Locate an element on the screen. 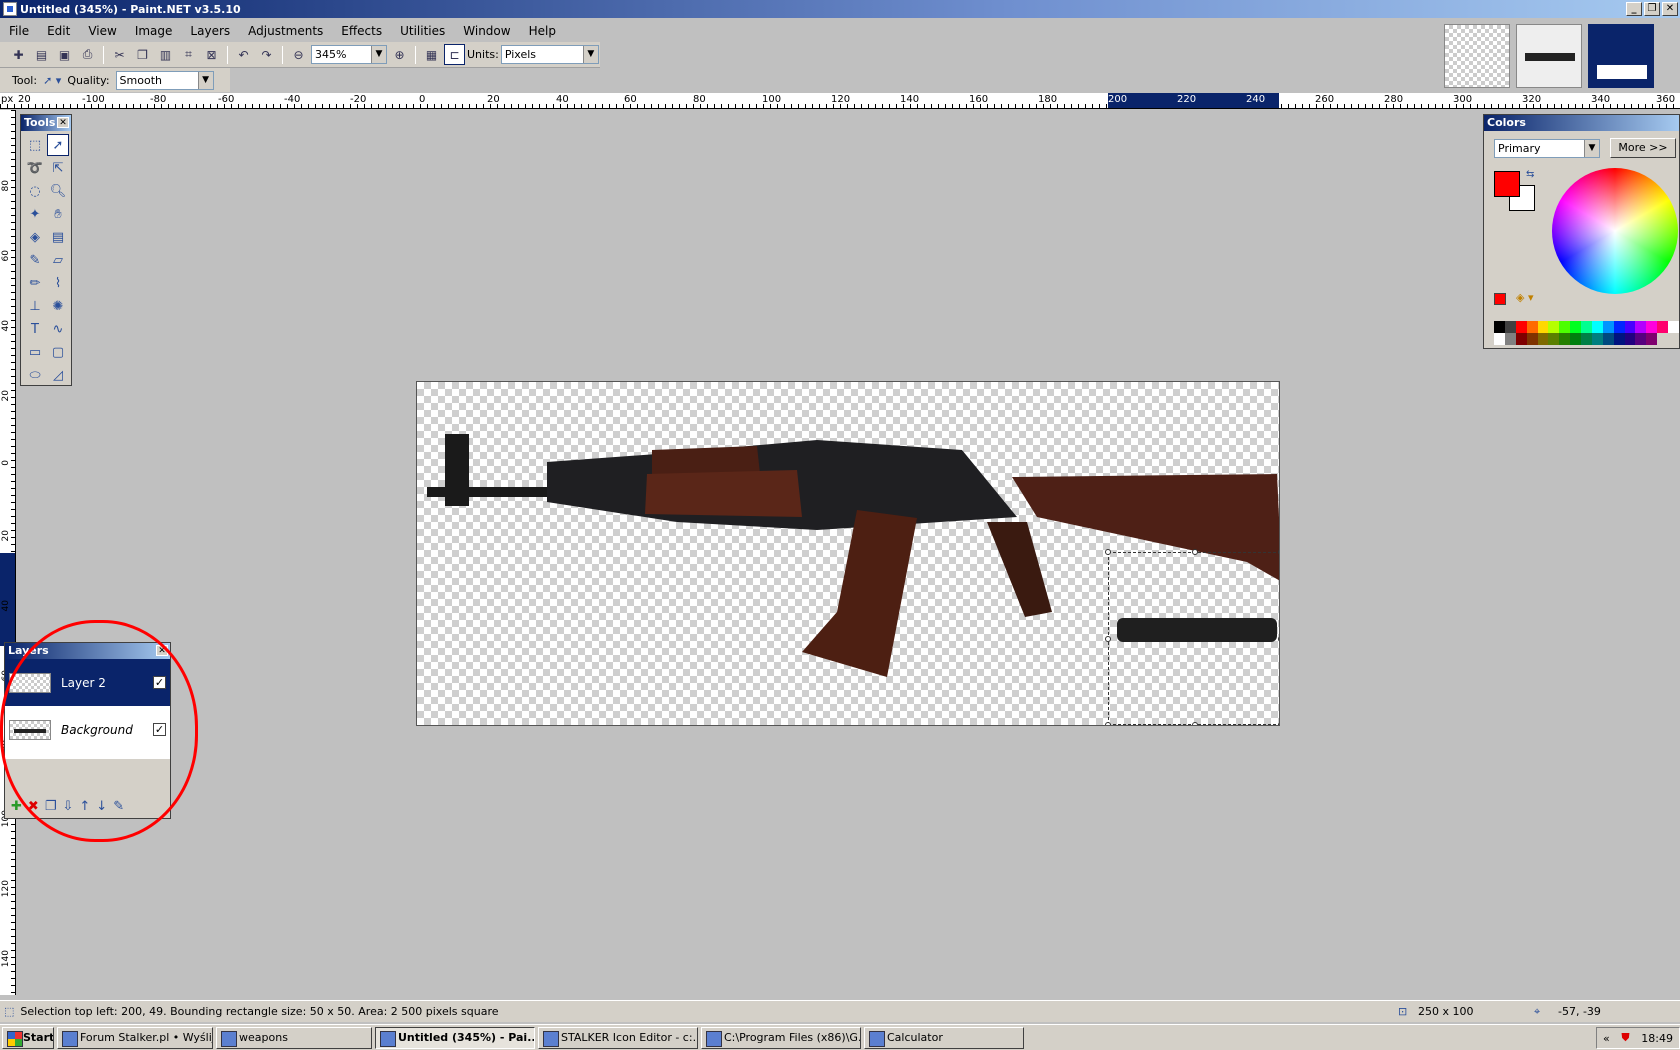 This screenshot has width=1680, height=1050. color-palette is located at coordinates (1586, 333).